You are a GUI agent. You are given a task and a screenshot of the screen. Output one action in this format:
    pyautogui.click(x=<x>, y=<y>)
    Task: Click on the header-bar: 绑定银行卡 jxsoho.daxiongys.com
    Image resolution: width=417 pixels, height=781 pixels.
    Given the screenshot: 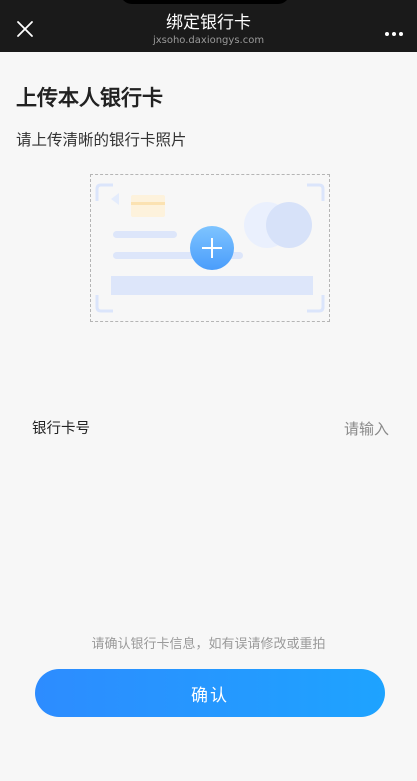 What is the action you would take?
    pyautogui.click(x=208, y=26)
    